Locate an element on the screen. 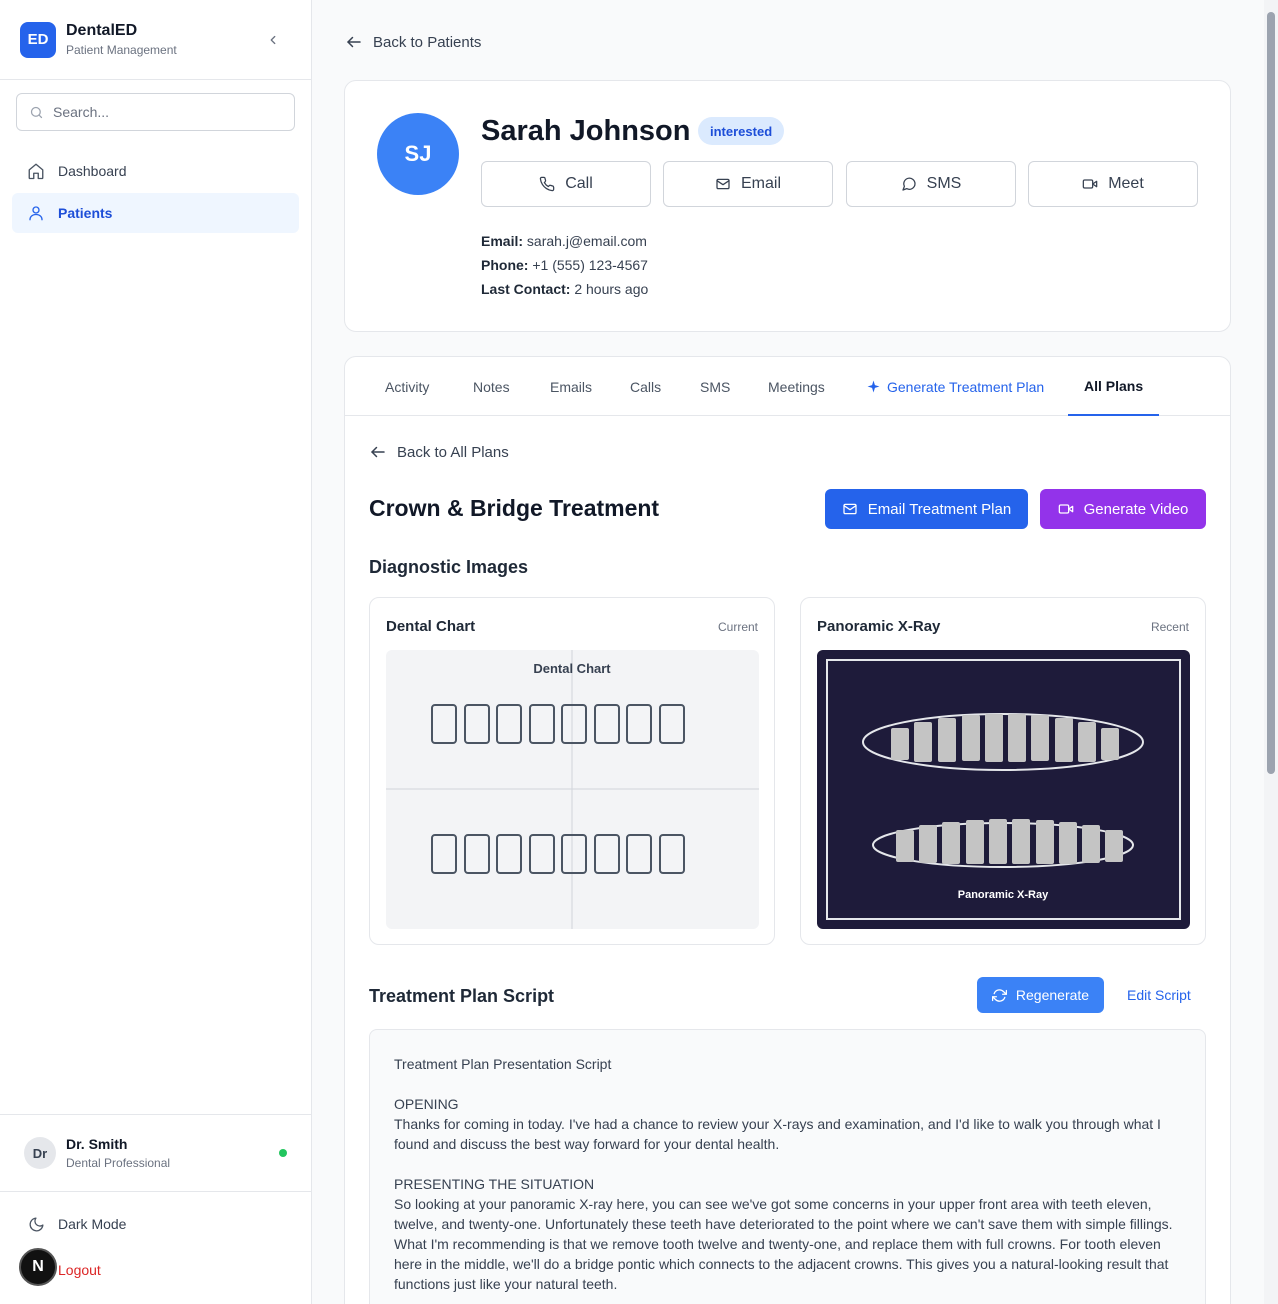 The image size is (1278, 1304). patient-avatar: SJ is located at coordinates (418, 154).